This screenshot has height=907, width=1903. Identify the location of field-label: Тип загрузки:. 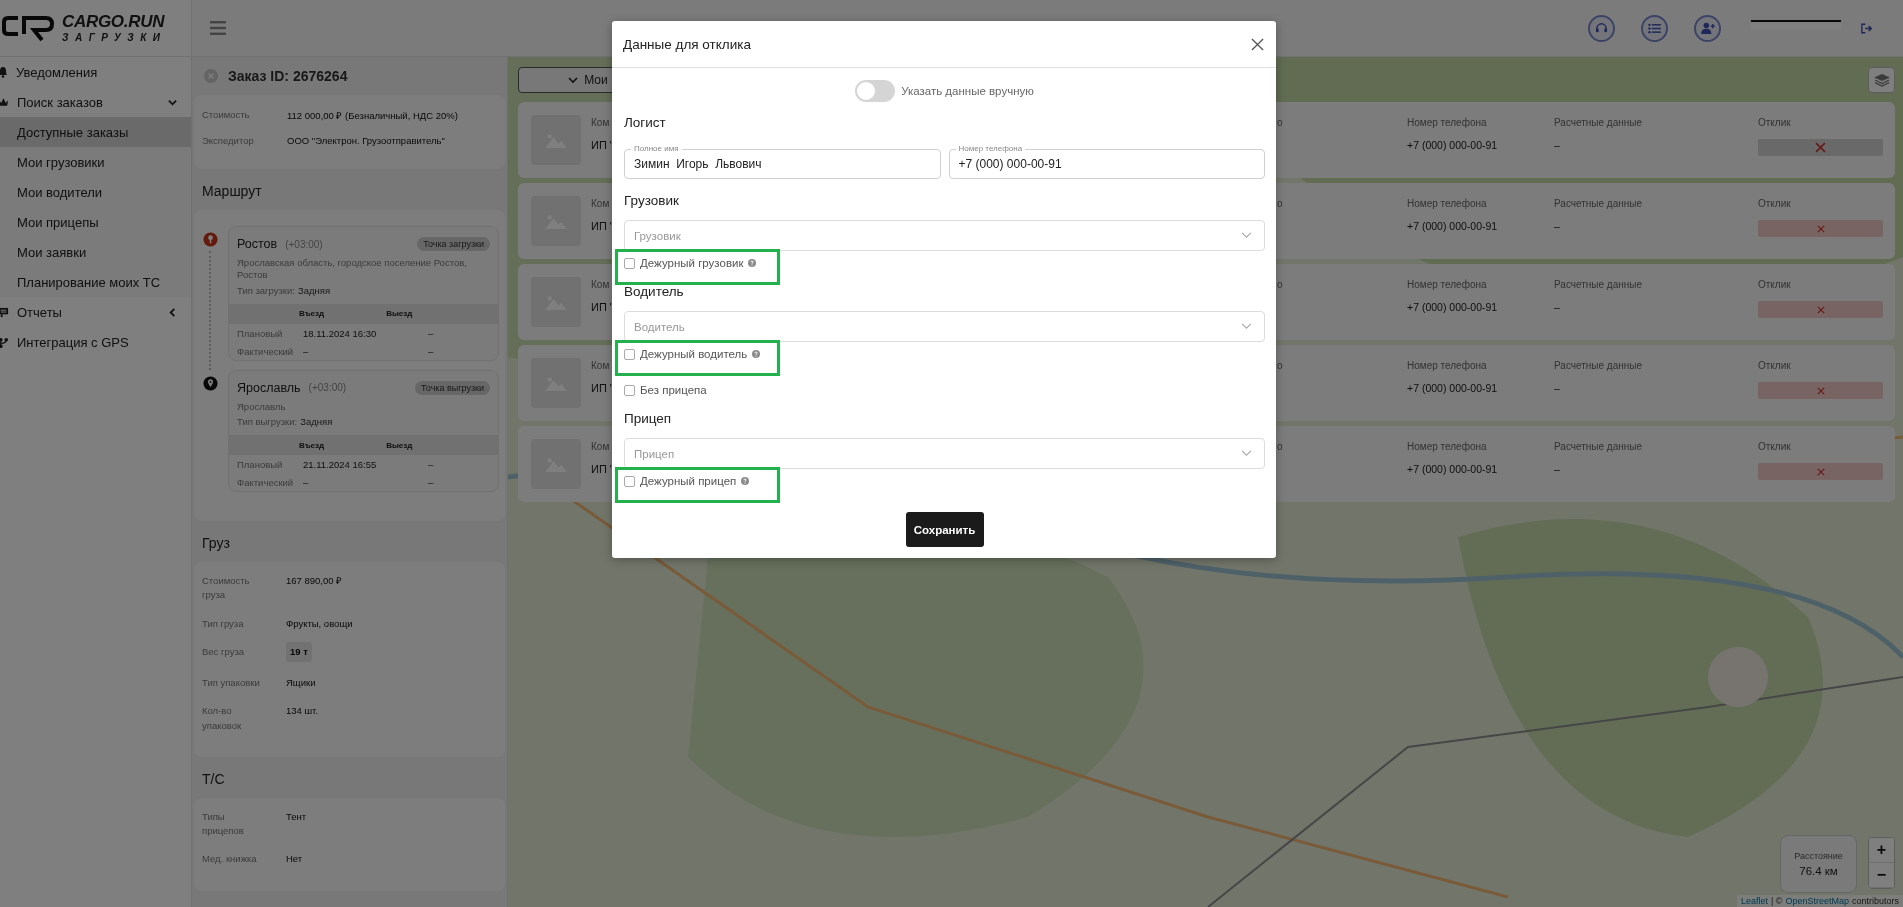
(266, 290).